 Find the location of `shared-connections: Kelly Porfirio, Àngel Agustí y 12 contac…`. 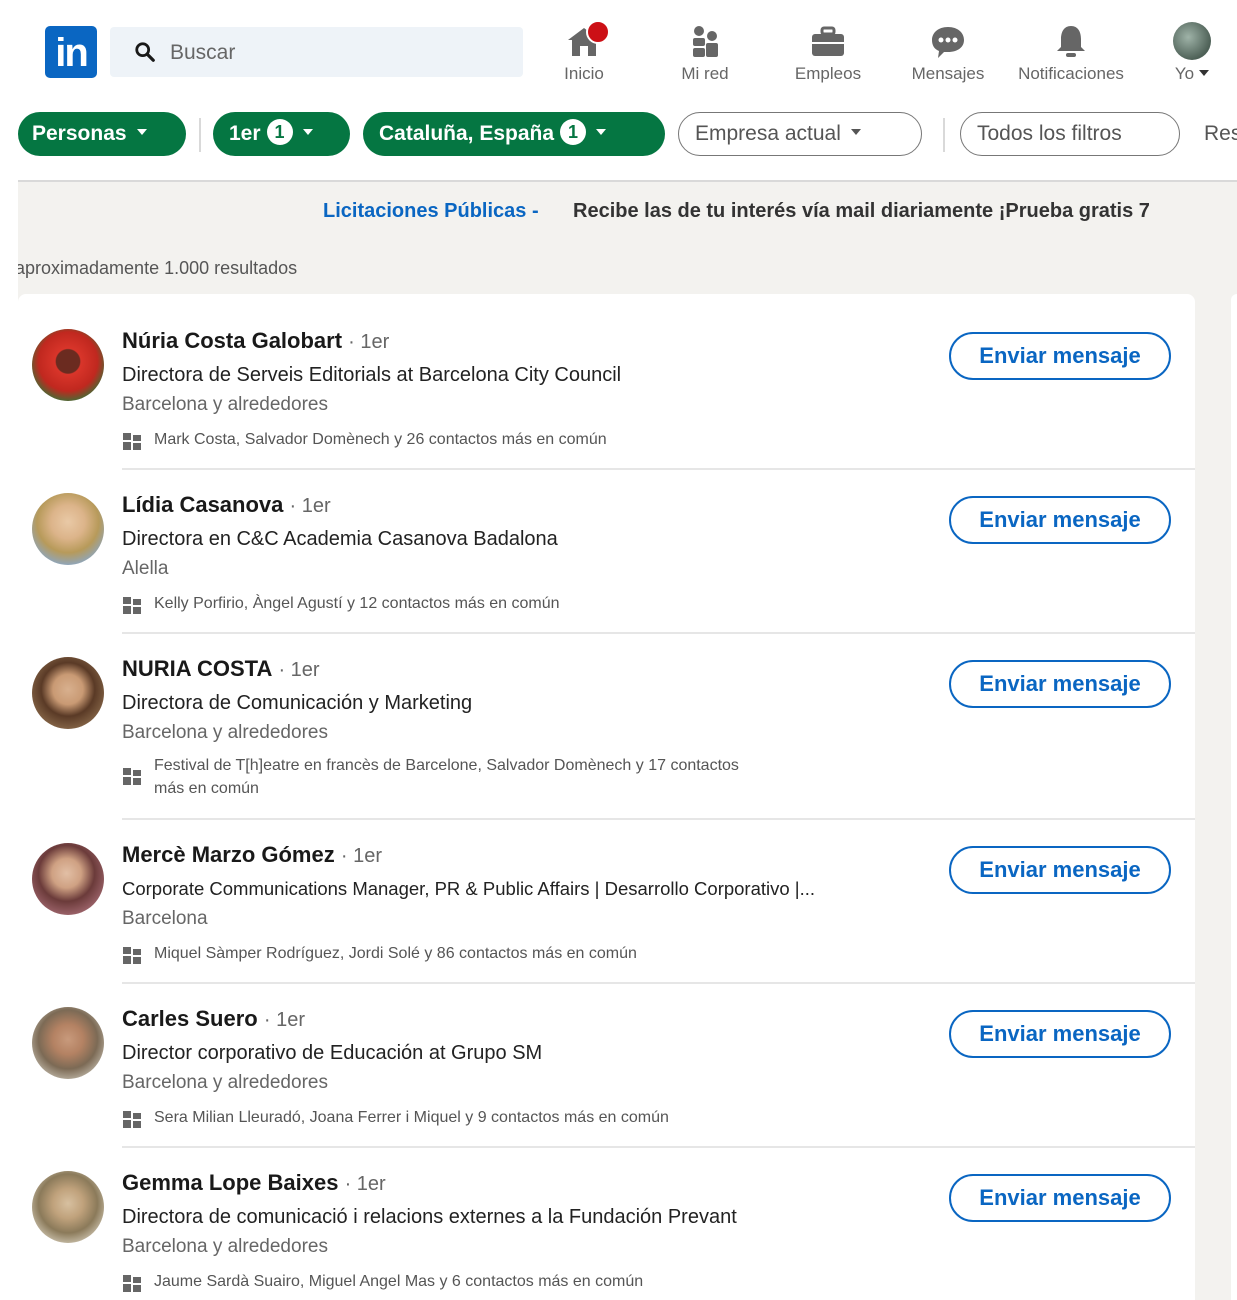

shared-connections: Kelly Porfirio, Àngel Agustí y 12 contac… is located at coordinates (447, 603).